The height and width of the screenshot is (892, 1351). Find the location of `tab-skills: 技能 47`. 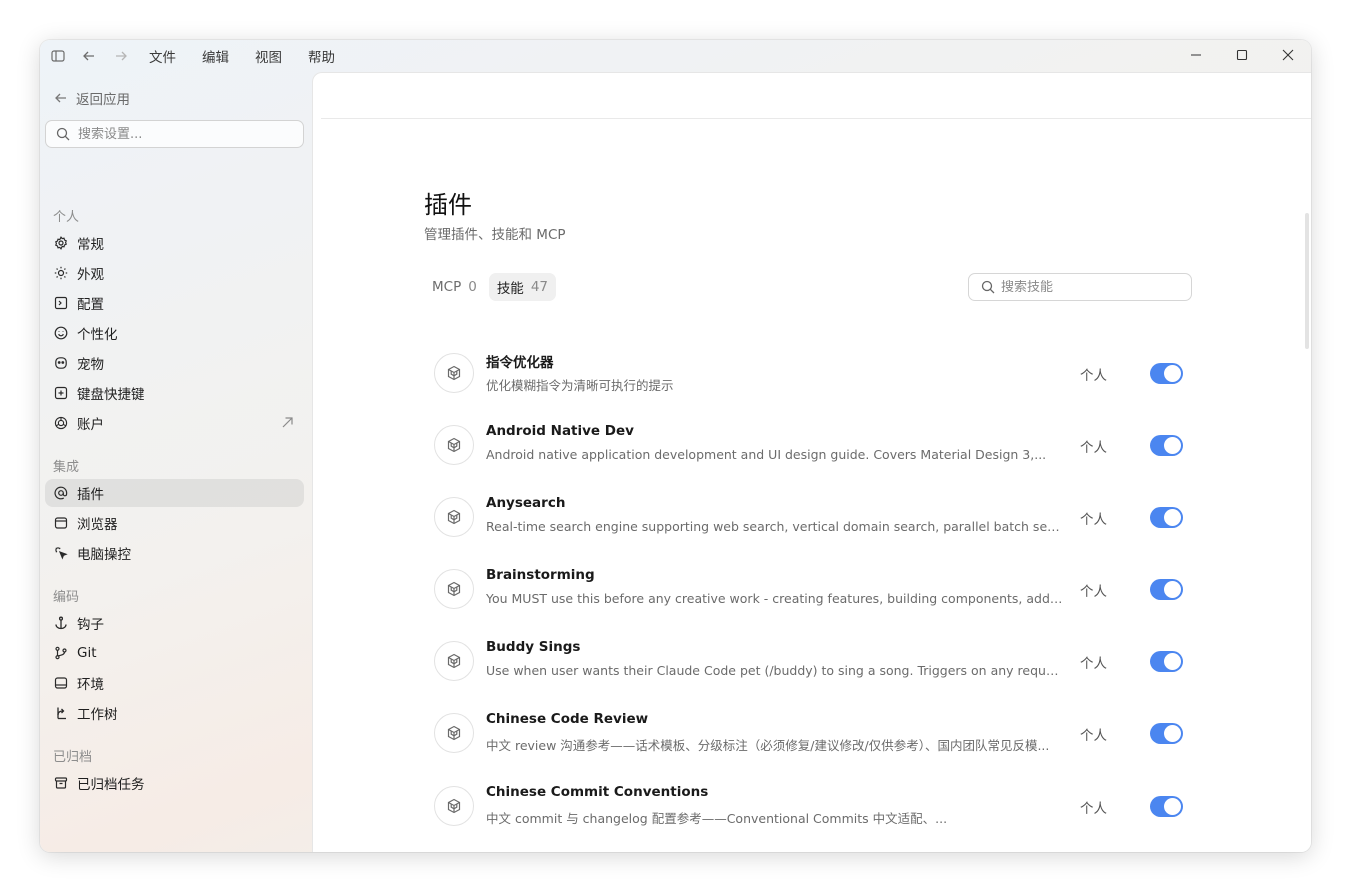

tab-skills: 技能 47 is located at coordinates (522, 287).